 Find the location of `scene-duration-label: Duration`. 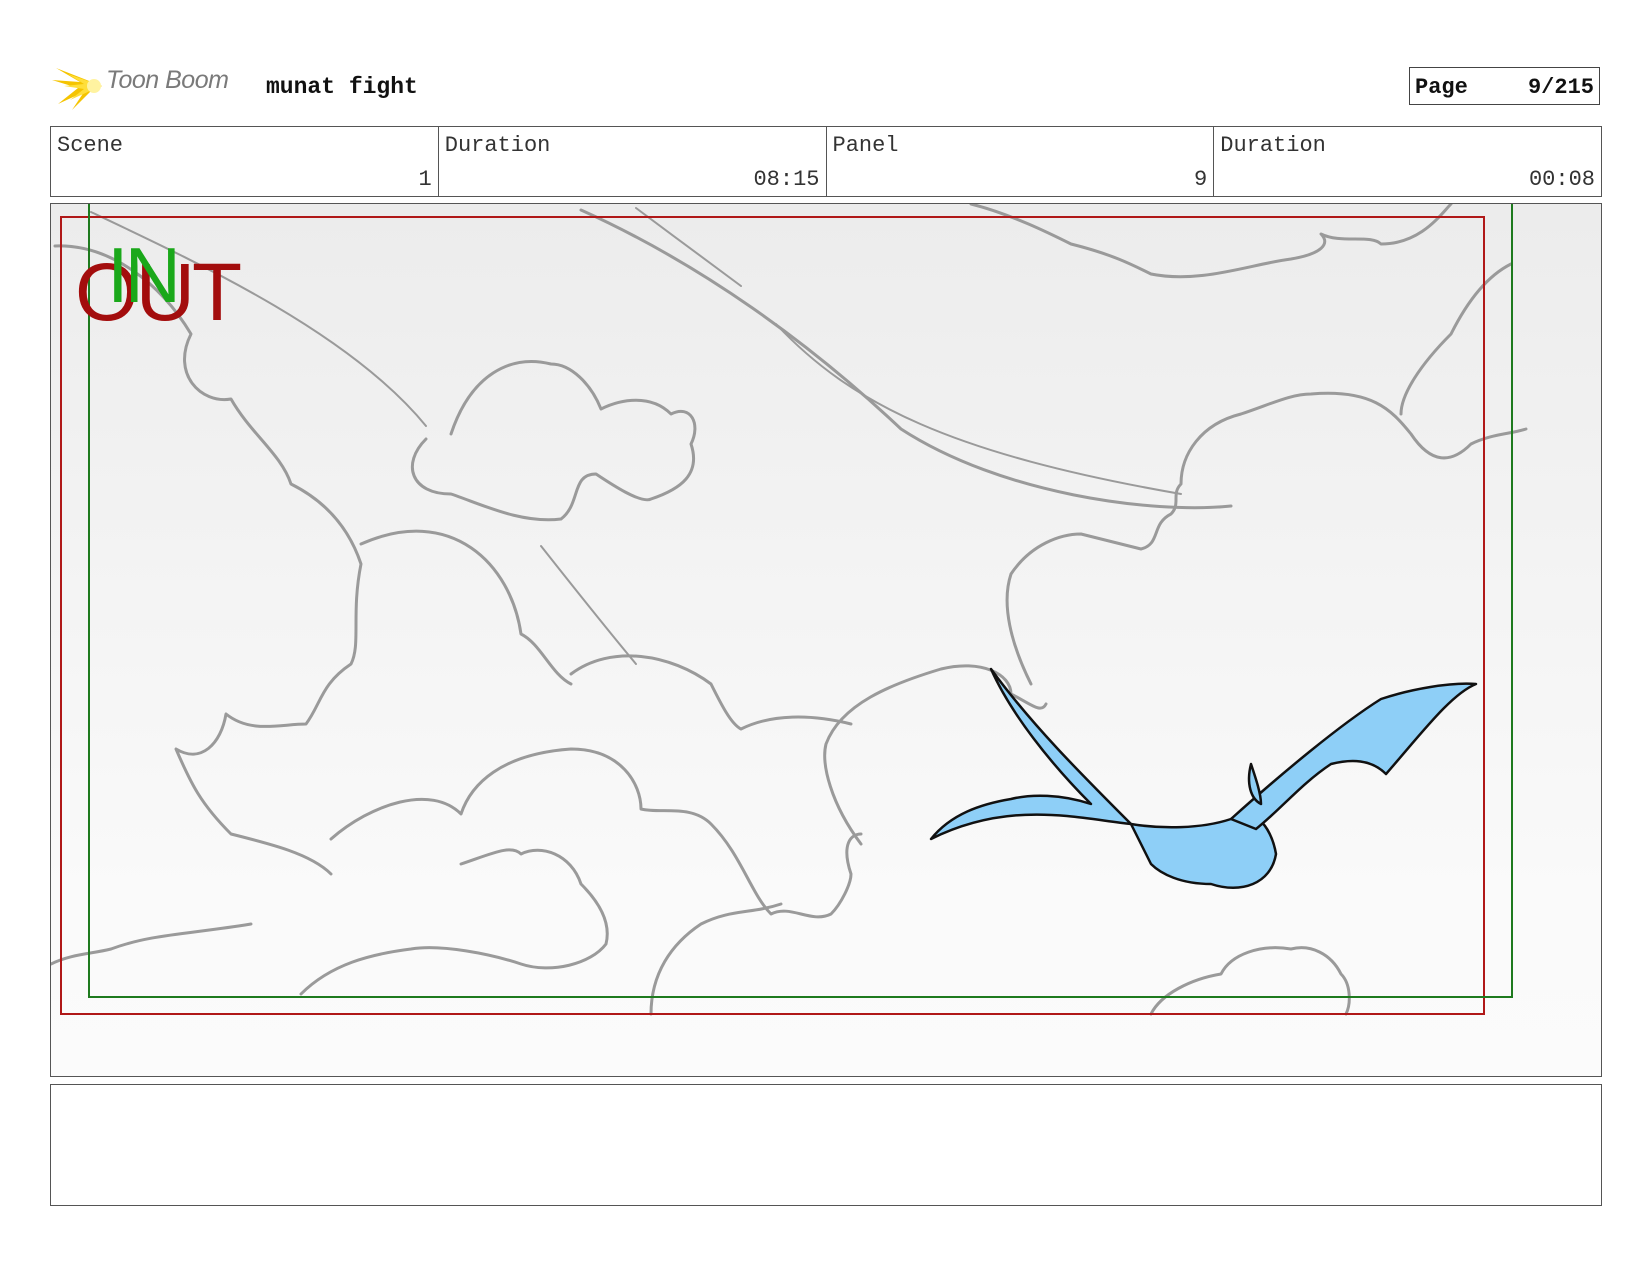

scene-duration-label: Duration is located at coordinates (497, 145).